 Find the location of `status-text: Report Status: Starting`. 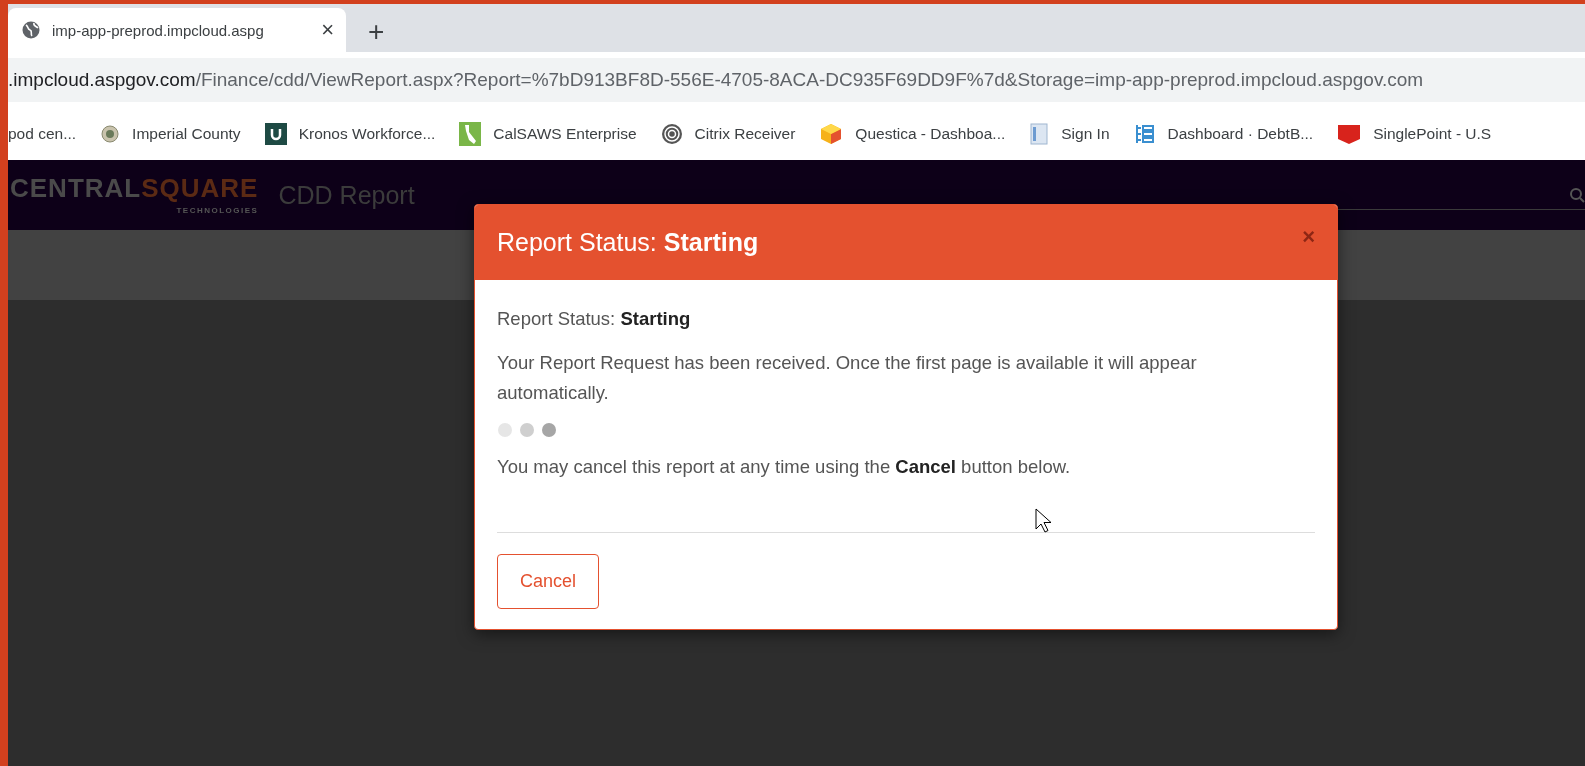

status-text: Report Status: Starting is located at coordinates (594, 319).